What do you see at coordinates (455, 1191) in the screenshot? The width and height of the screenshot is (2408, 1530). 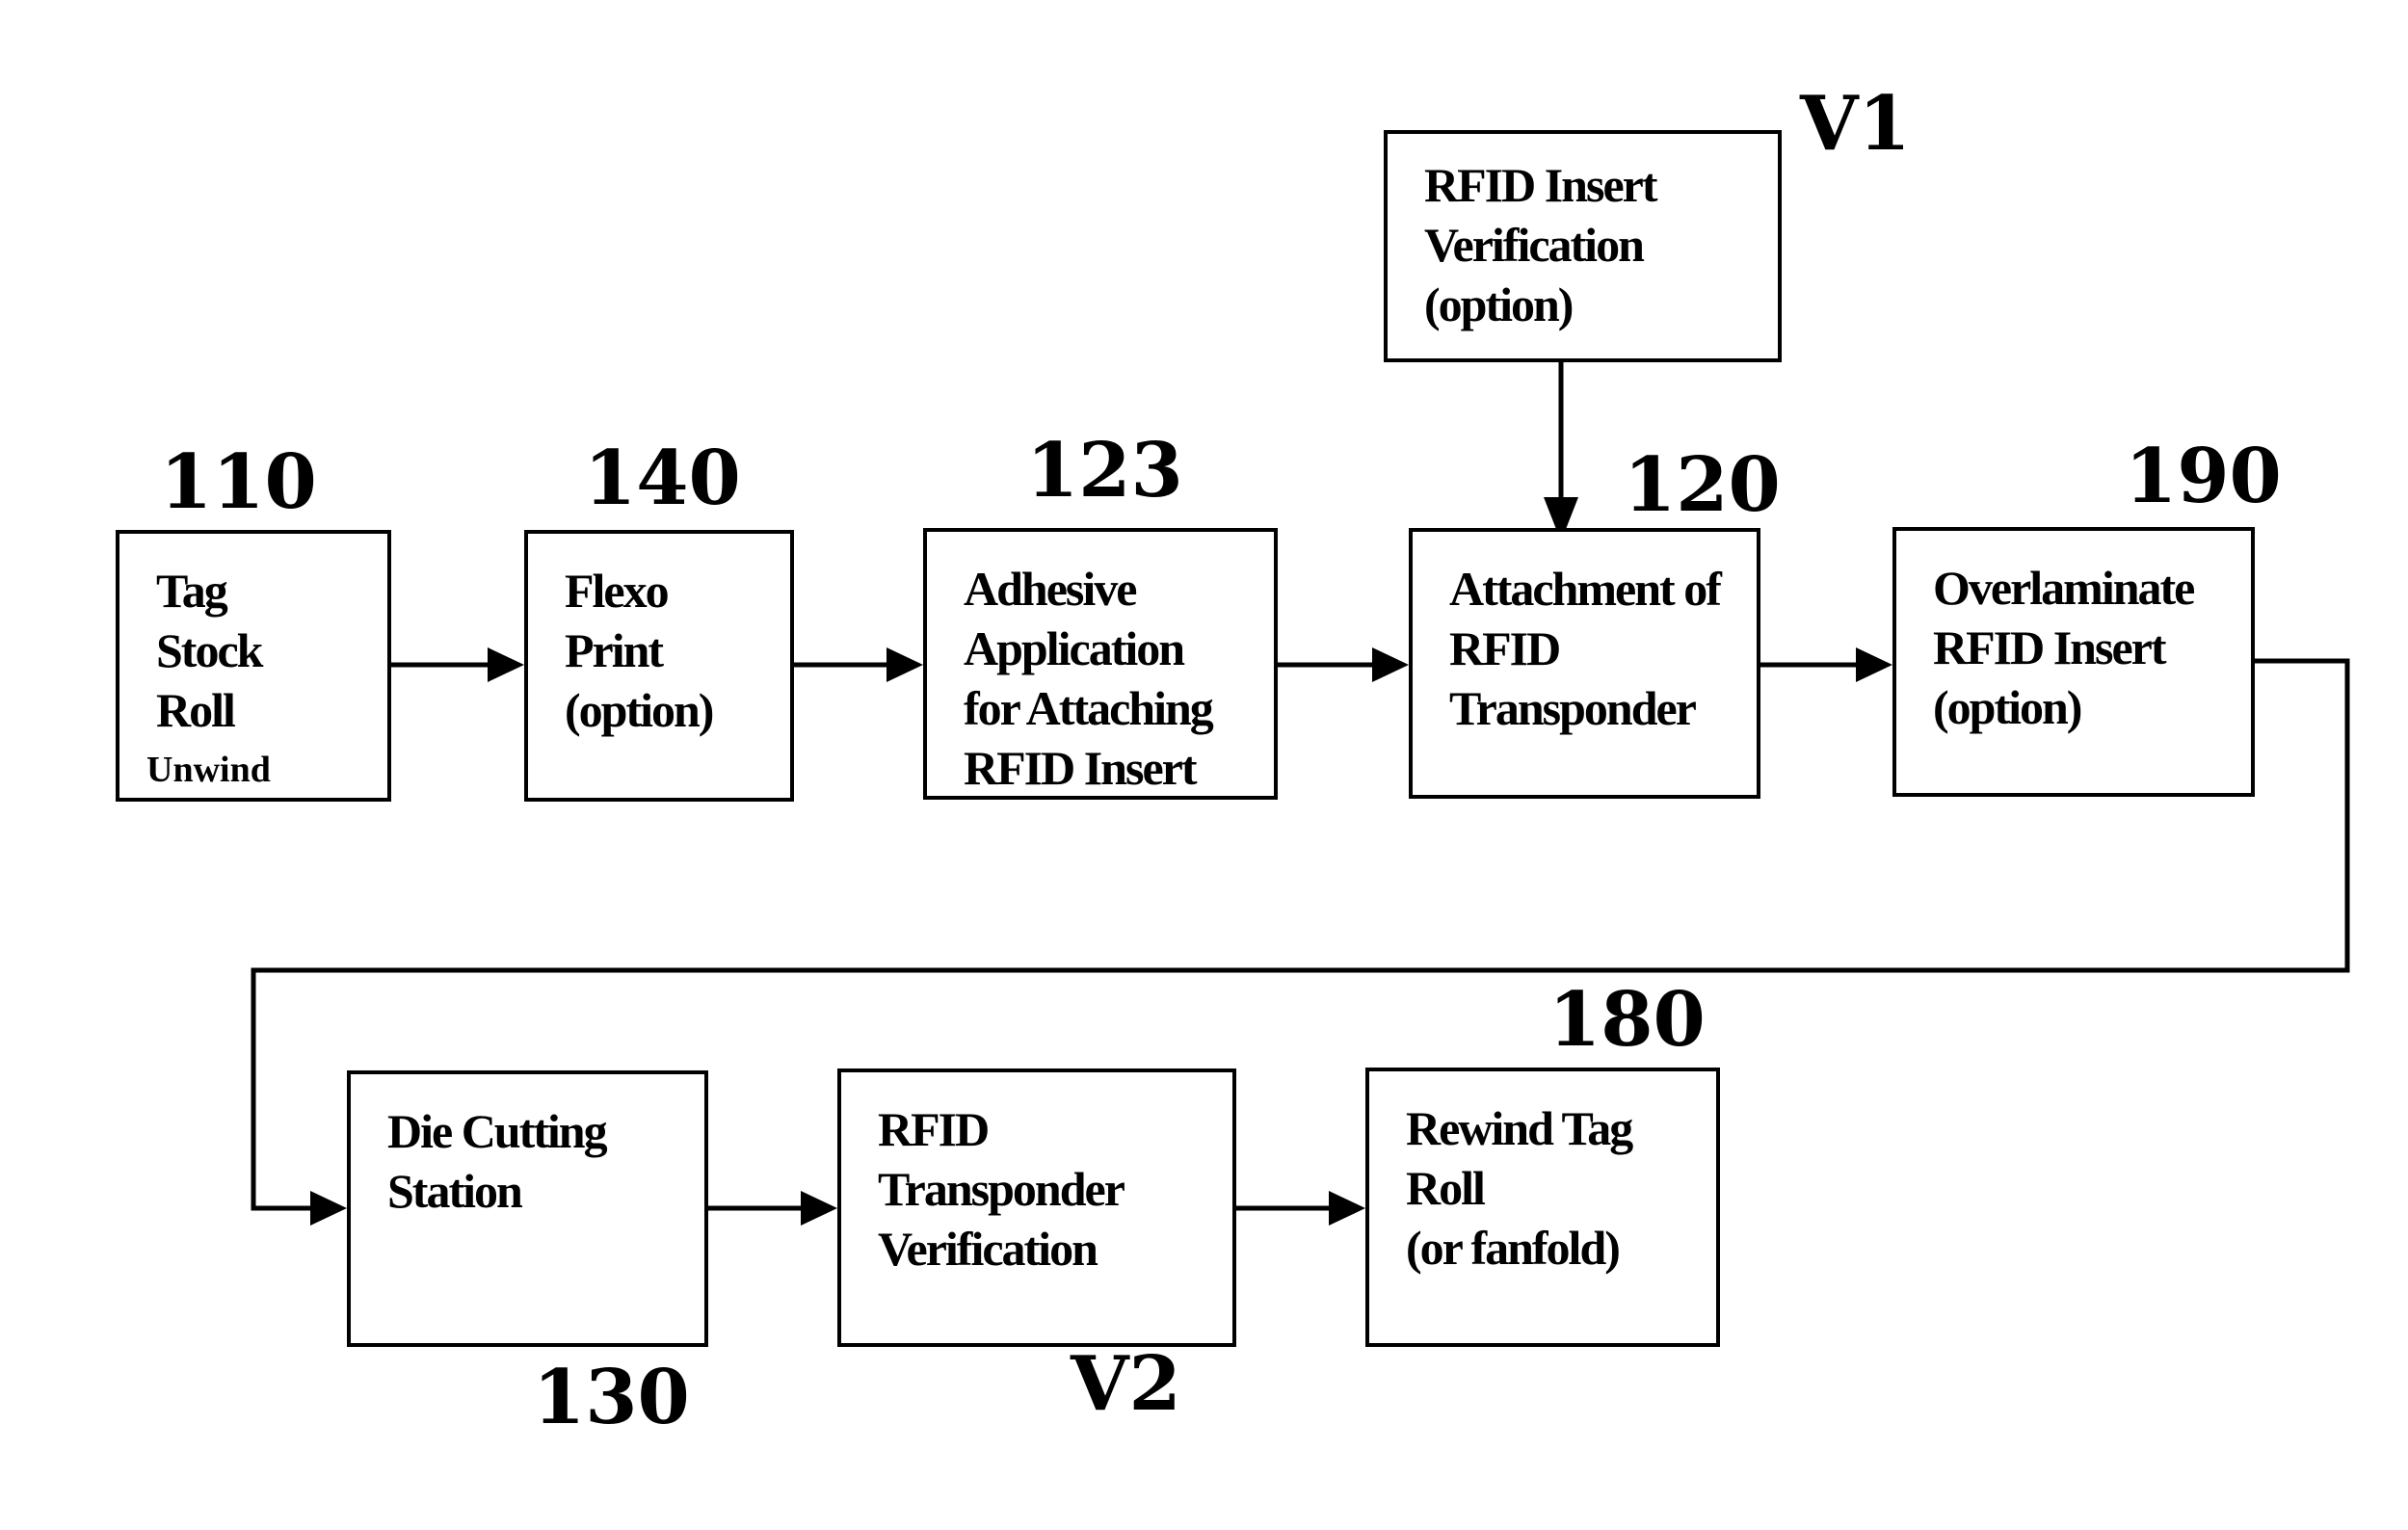 I see `node-text: Station` at bounding box center [455, 1191].